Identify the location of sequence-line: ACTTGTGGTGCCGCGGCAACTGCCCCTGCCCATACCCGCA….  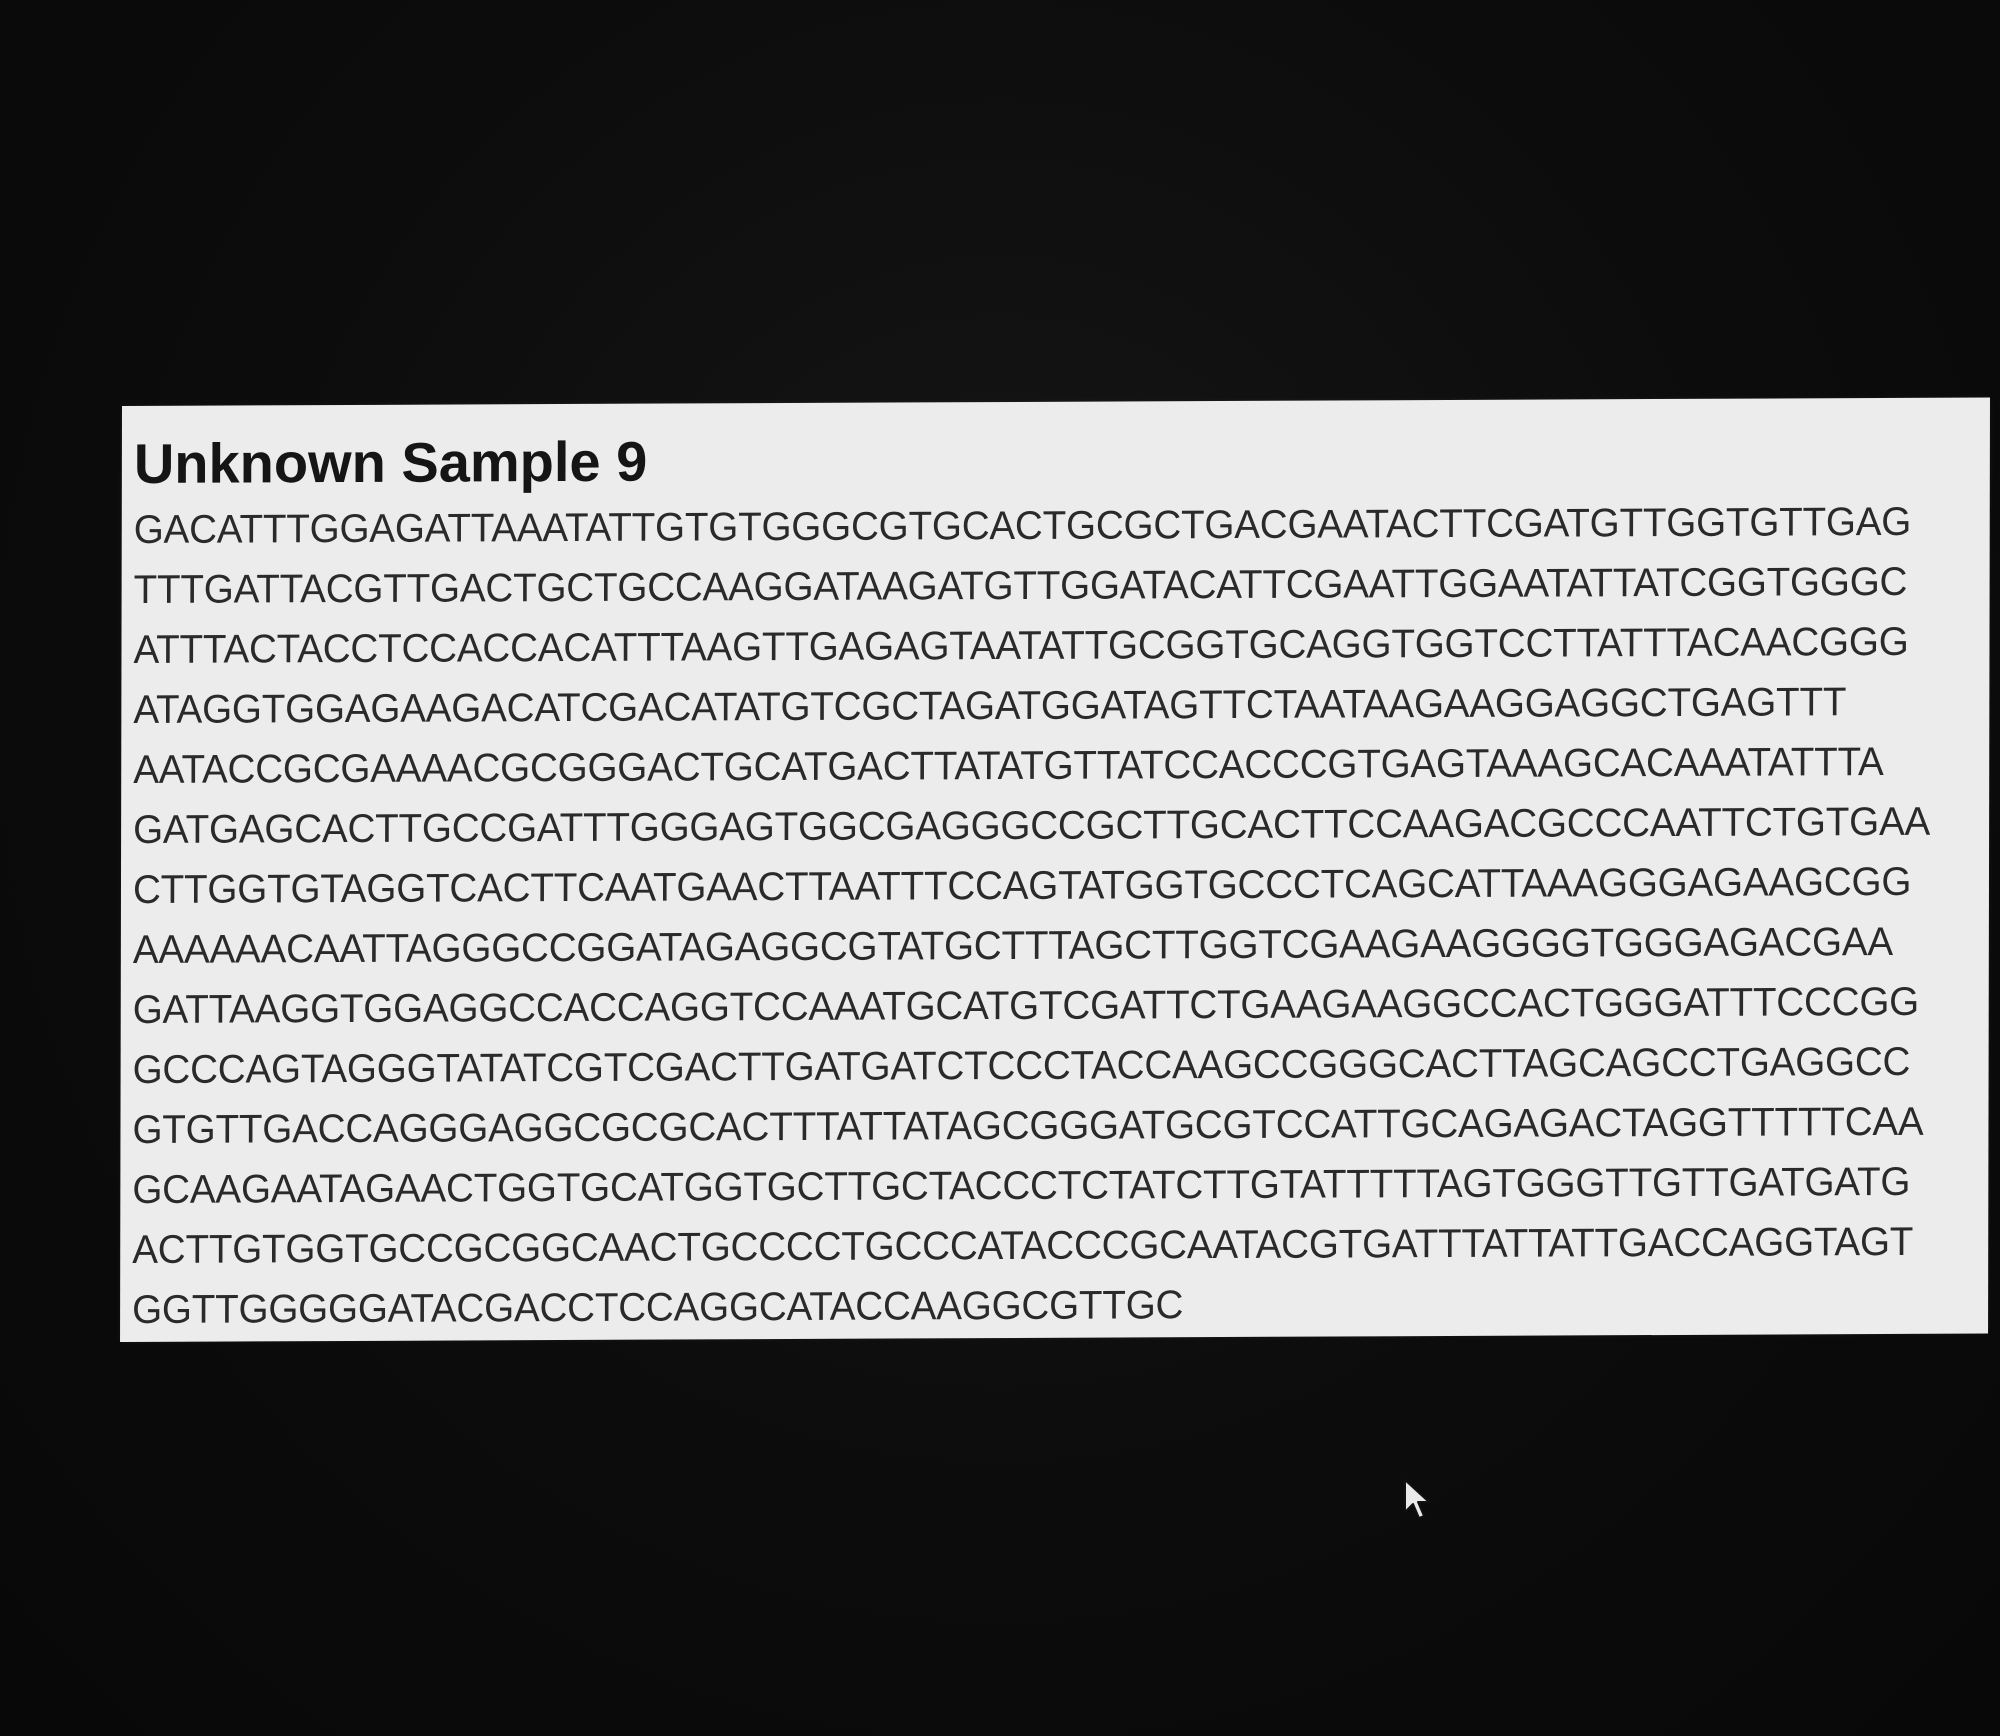
(1023, 1245).